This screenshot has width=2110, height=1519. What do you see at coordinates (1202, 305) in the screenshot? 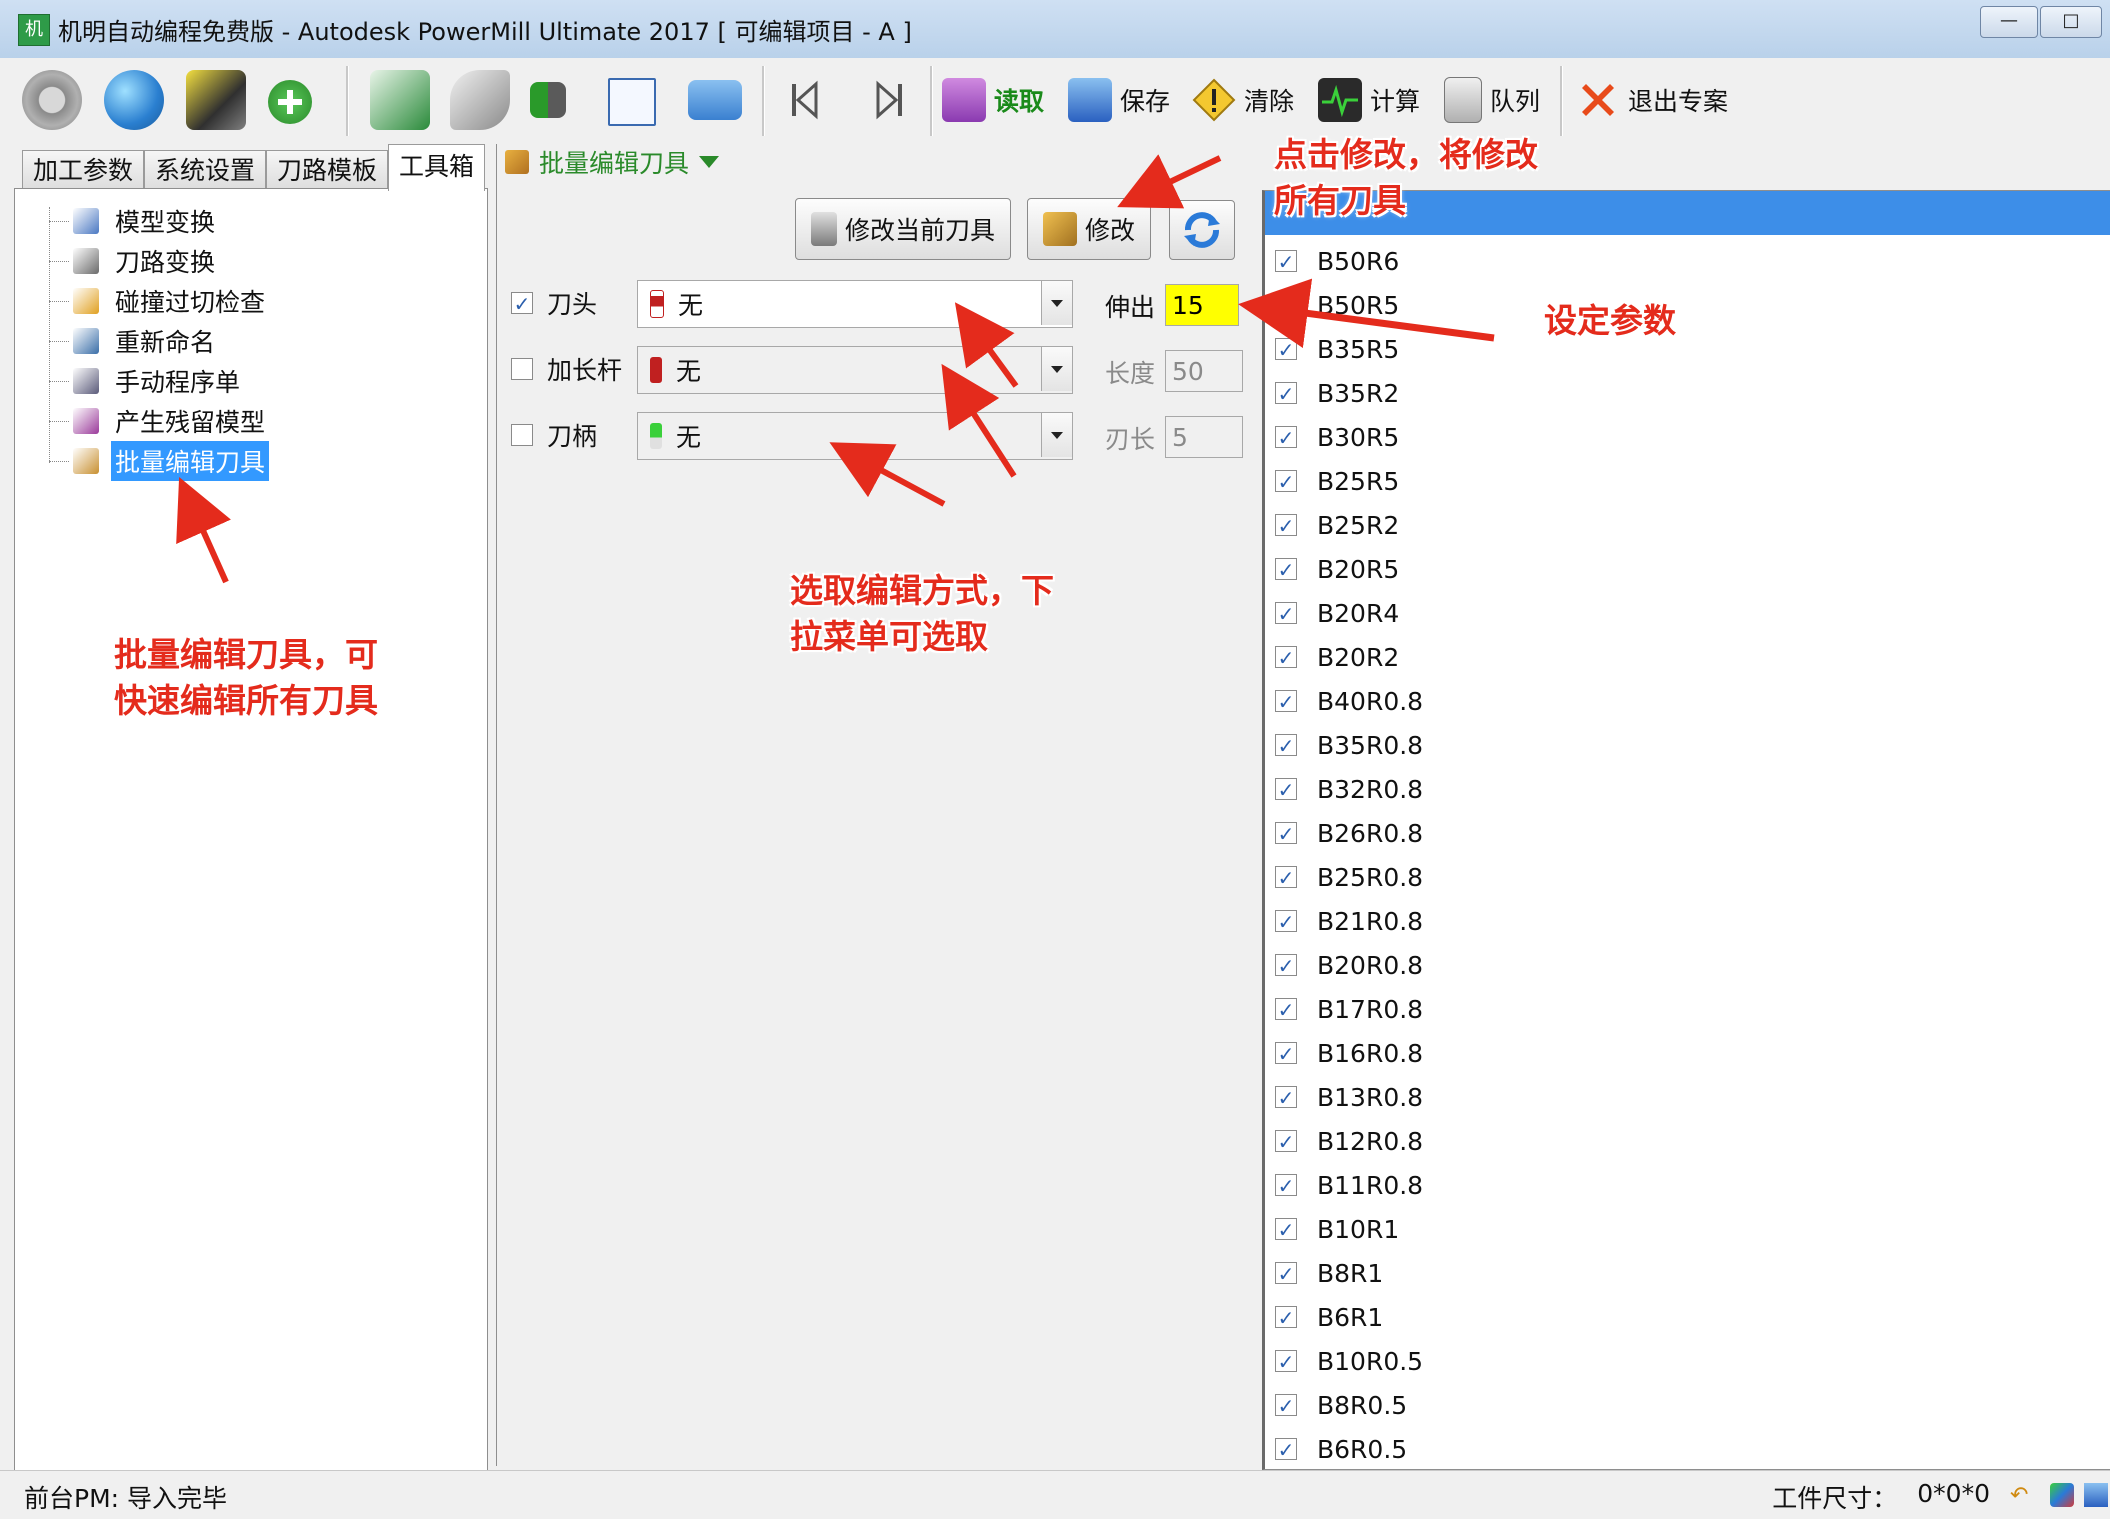
I see `overhang-input: 15` at bounding box center [1202, 305].